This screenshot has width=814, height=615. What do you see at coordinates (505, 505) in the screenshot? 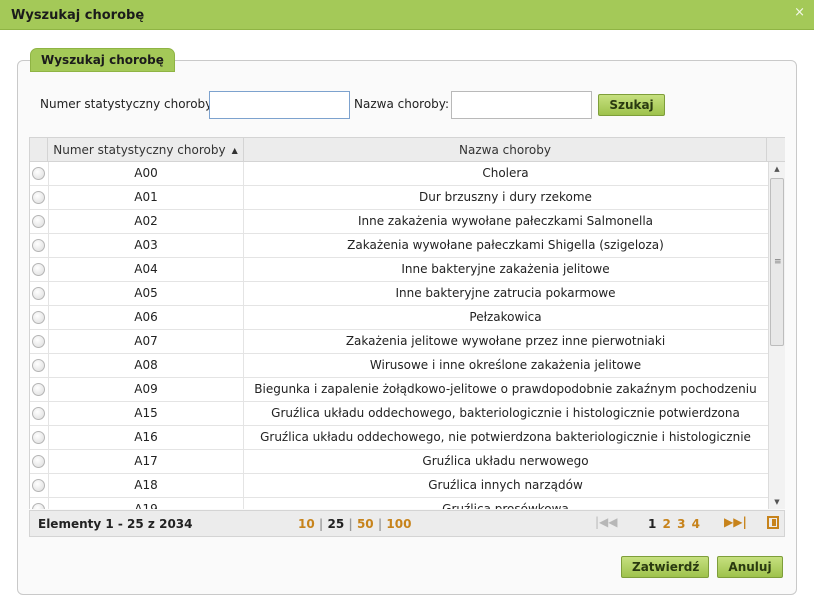
I see `disease-name: Gruźlica prosówkowa` at bounding box center [505, 505].